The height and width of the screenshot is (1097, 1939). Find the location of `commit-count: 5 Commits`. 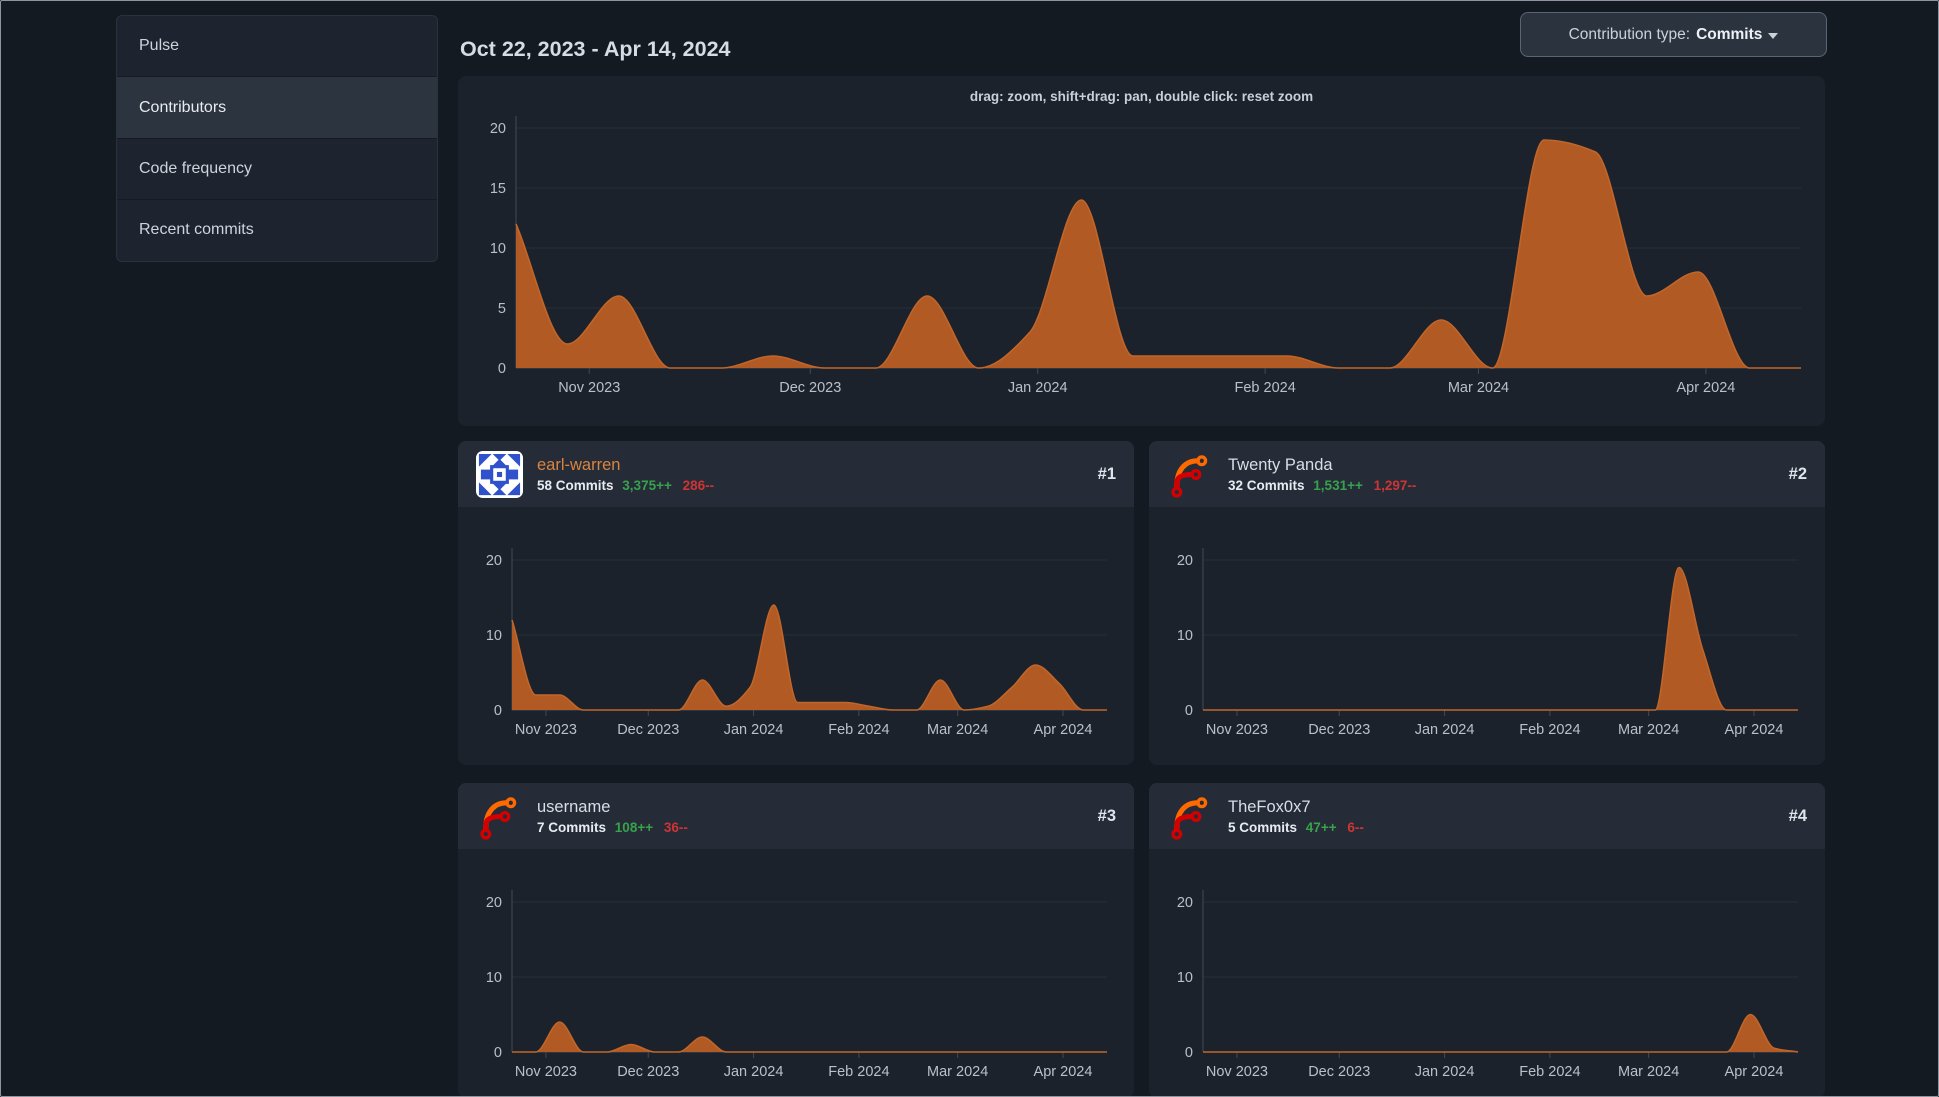

commit-count: 5 Commits is located at coordinates (1263, 827).